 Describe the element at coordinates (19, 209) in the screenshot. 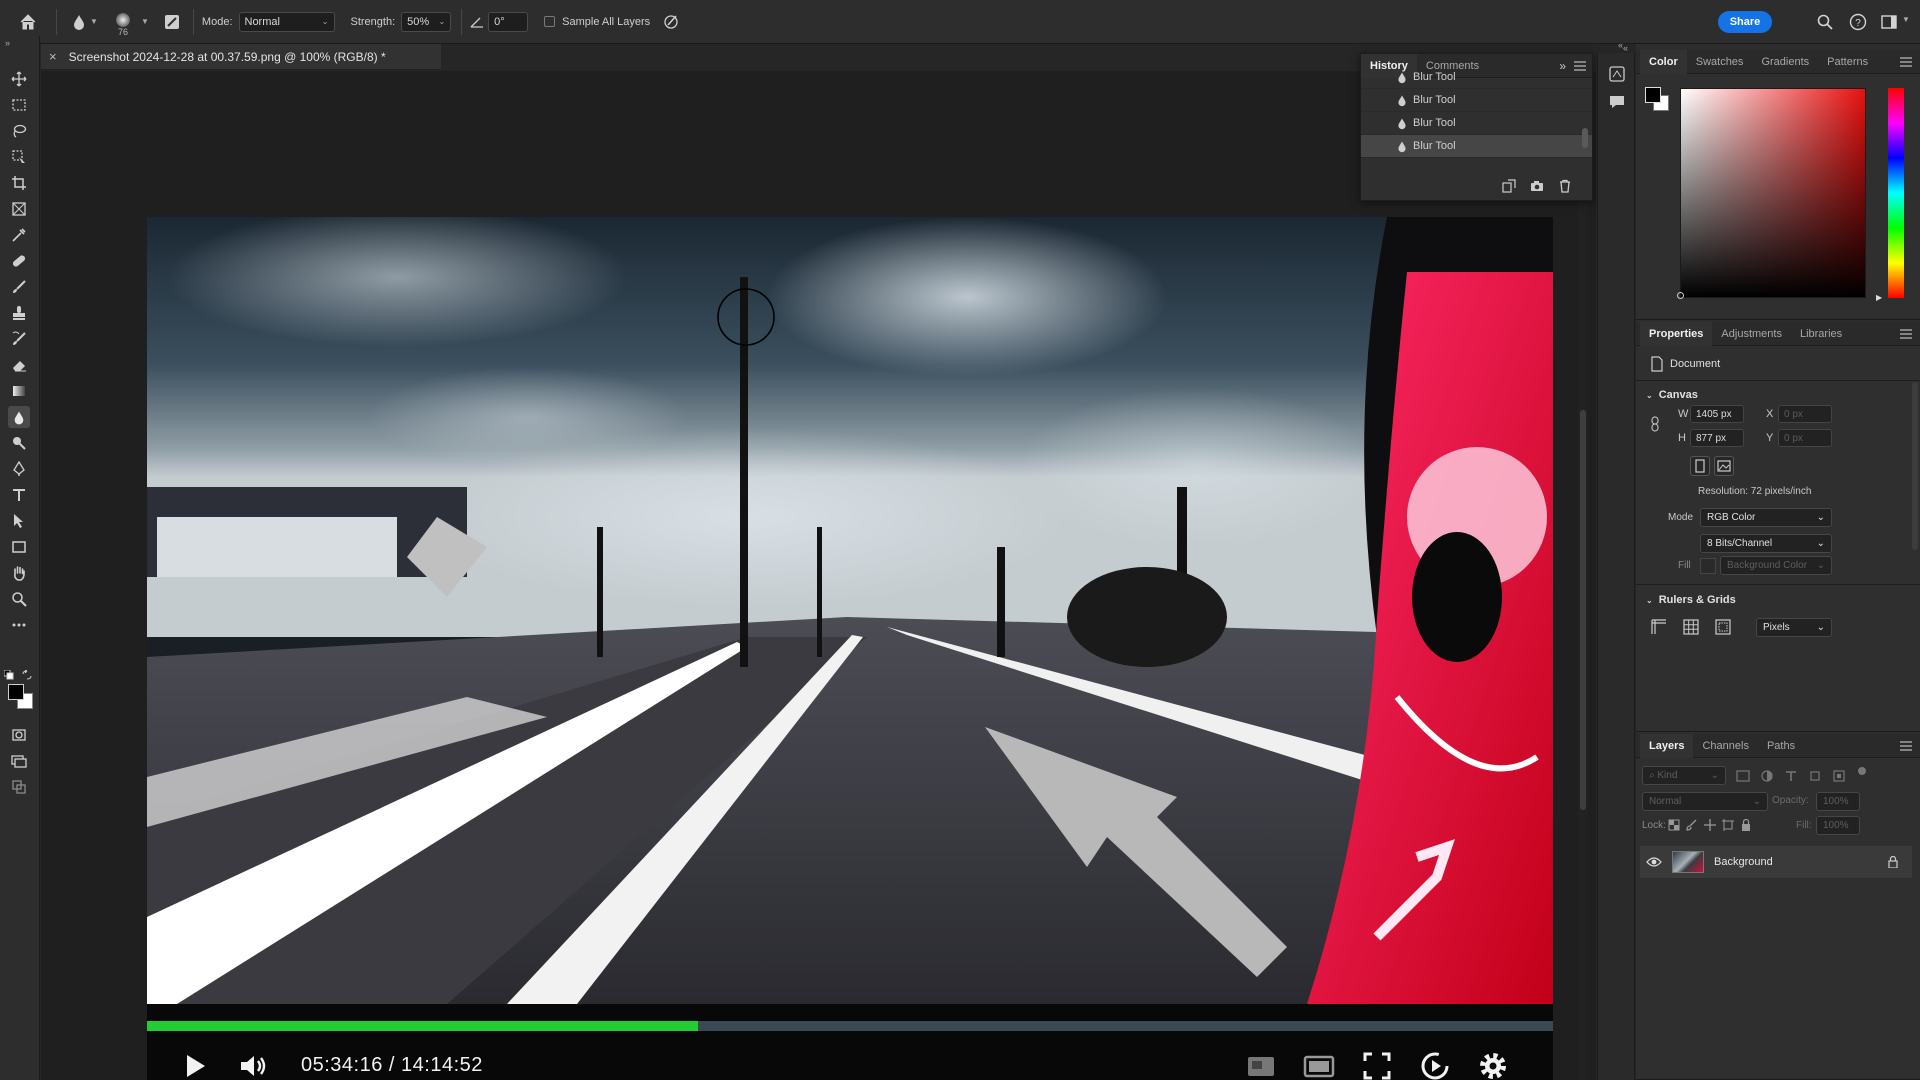

I see `frame-tool` at that location.